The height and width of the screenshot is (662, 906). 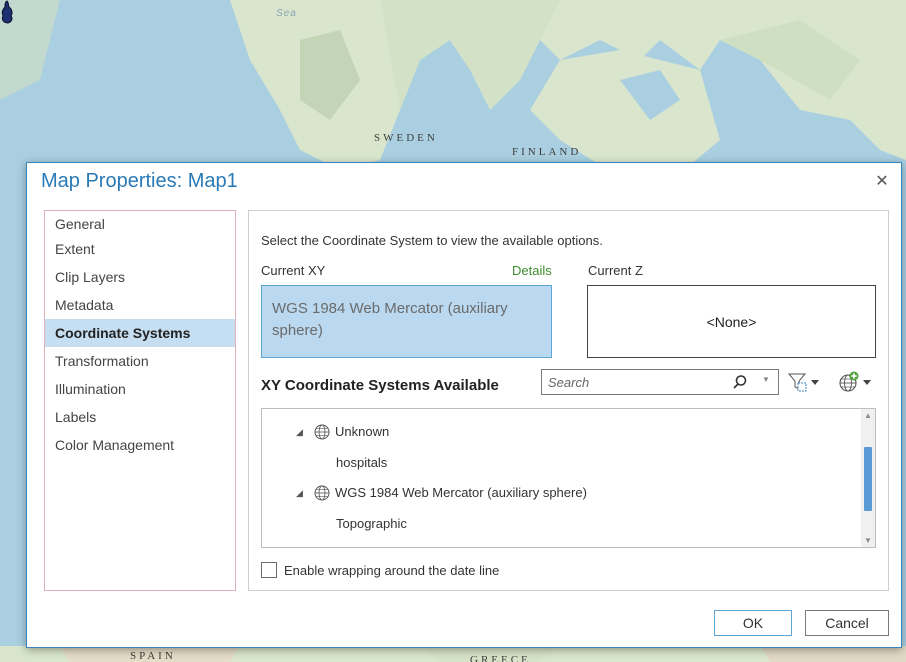 I want to click on current-xy-label: Current XY, so click(x=293, y=270).